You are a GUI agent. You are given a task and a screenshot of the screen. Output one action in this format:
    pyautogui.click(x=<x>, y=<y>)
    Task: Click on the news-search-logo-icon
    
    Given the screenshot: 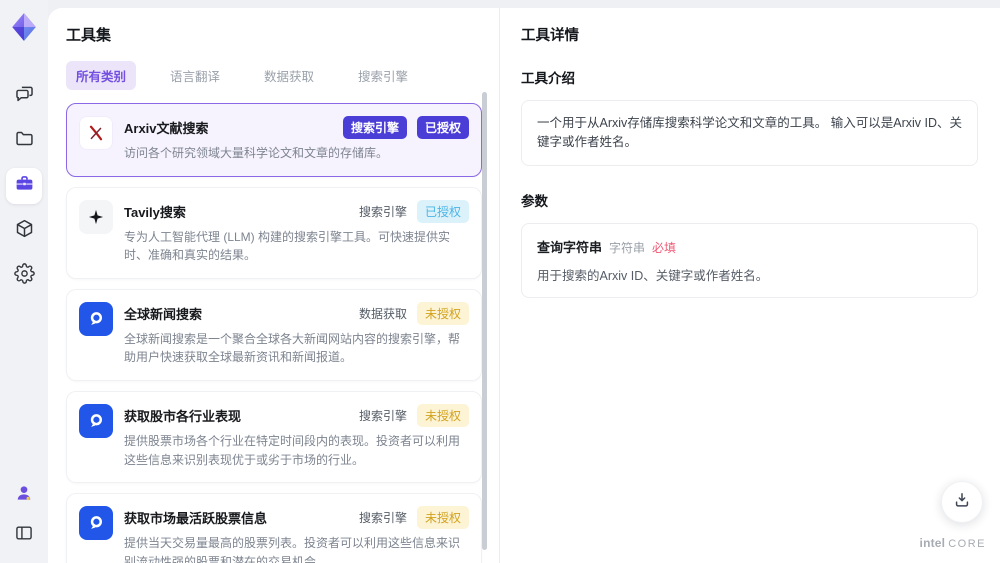 What is the action you would take?
    pyautogui.click(x=96, y=318)
    